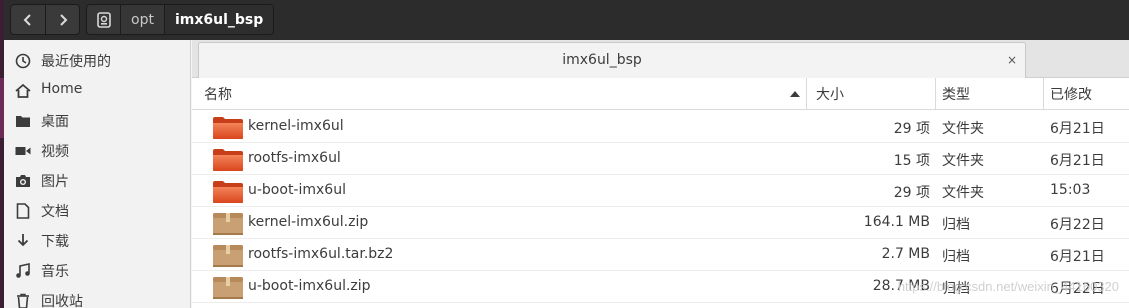 The image size is (1129, 308). I want to click on column-type: 类型, so click(956, 94).